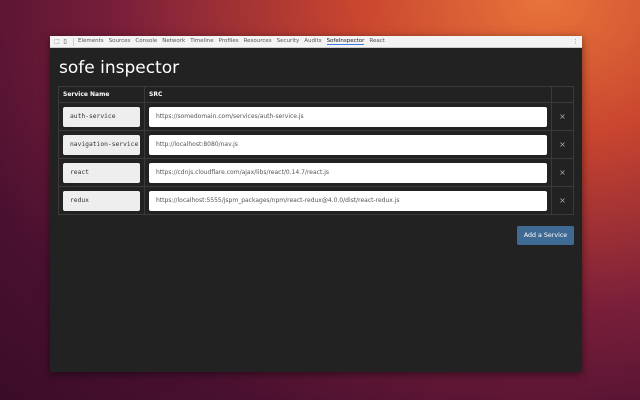  What do you see at coordinates (377, 41) in the screenshot?
I see `tab-react: React` at bounding box center [377, 41].